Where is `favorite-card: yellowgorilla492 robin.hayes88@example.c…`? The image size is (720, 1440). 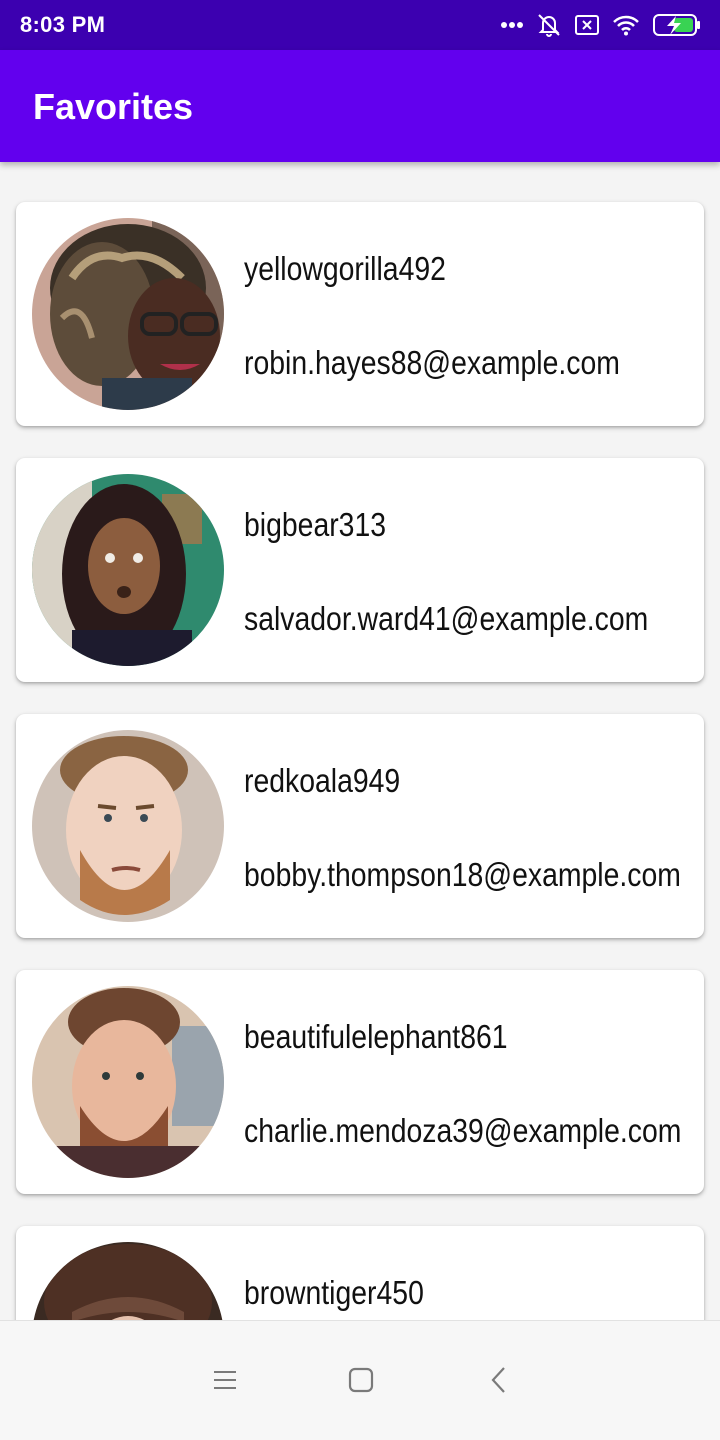 favorite-card: yellowgorilla492 robin.hayes88@example.c… is located at coordinates (360, 314).